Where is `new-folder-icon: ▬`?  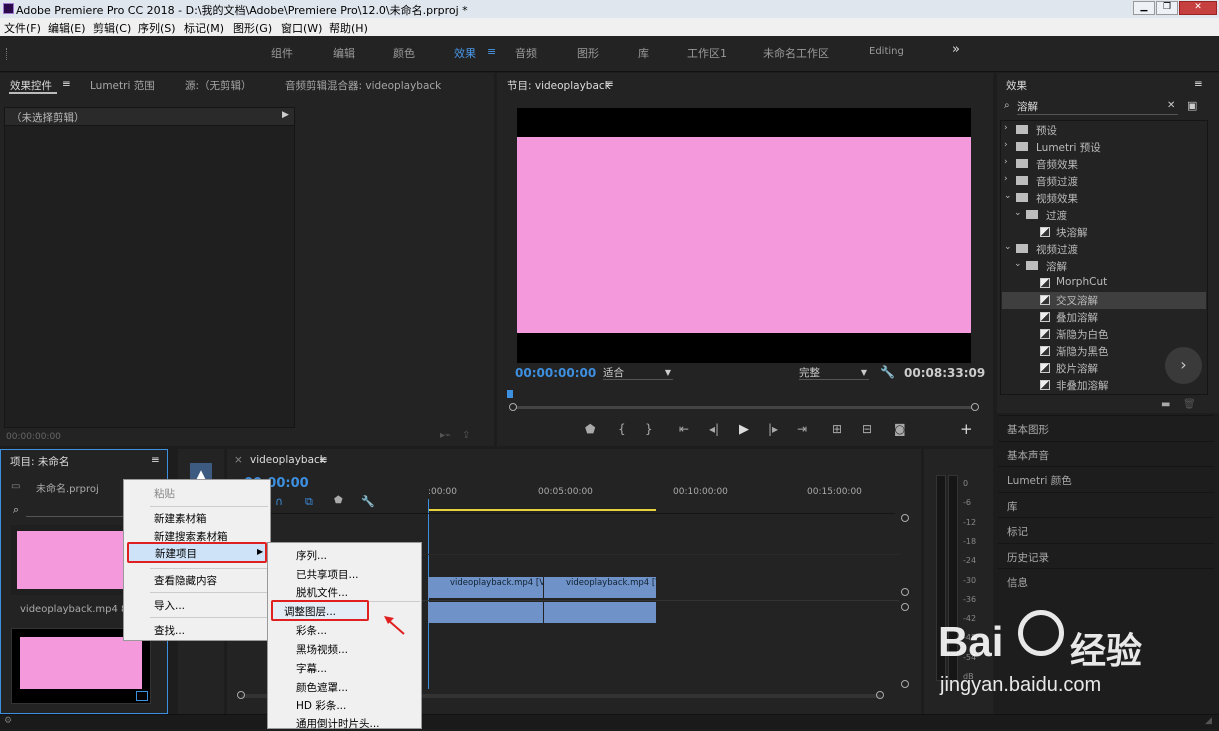
new-folder-icon: ▬ is located at coordinates (1165, 404).